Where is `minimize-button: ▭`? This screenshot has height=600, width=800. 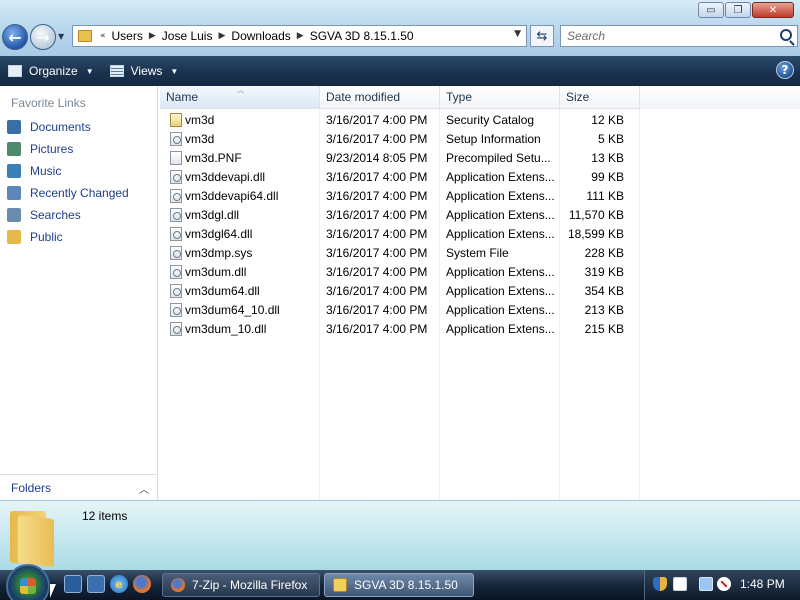
minimize-button: ▭ is located at coordinates (711, 10).